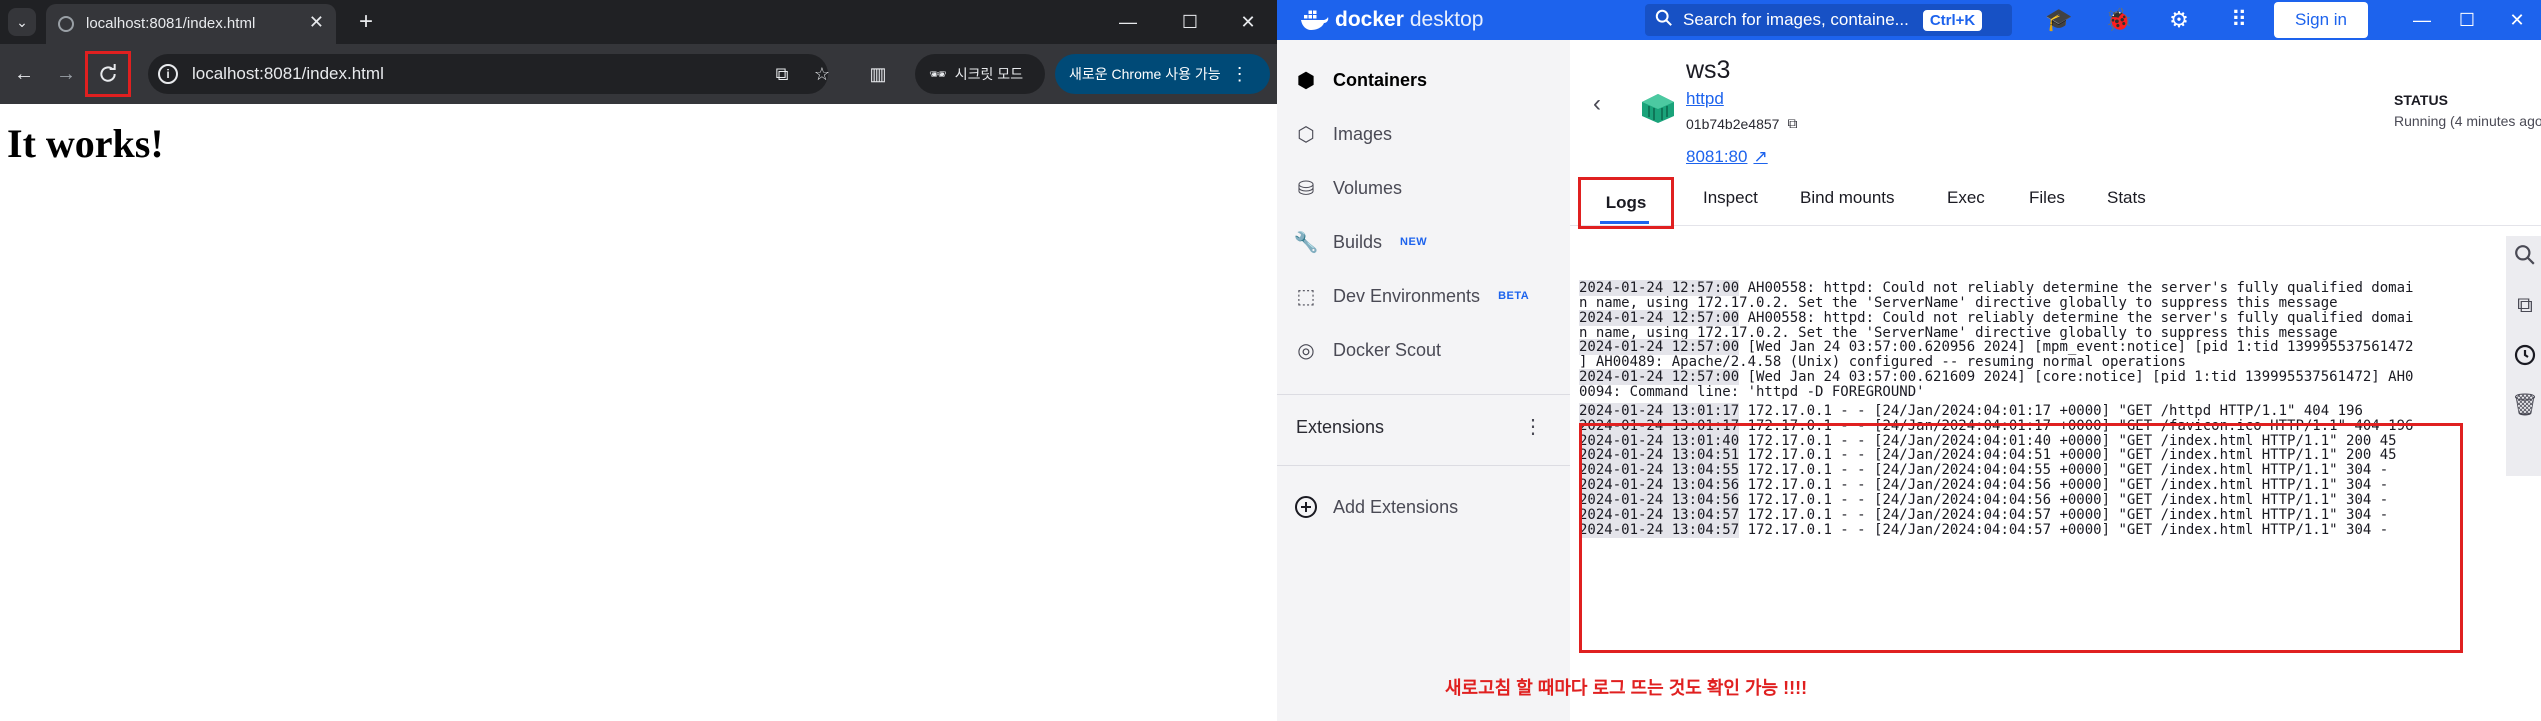 The image size is (2541, 721). Describe the element at coordinates (2421, 100) in the screenshot. I see `status-label: STATUS` at that location.